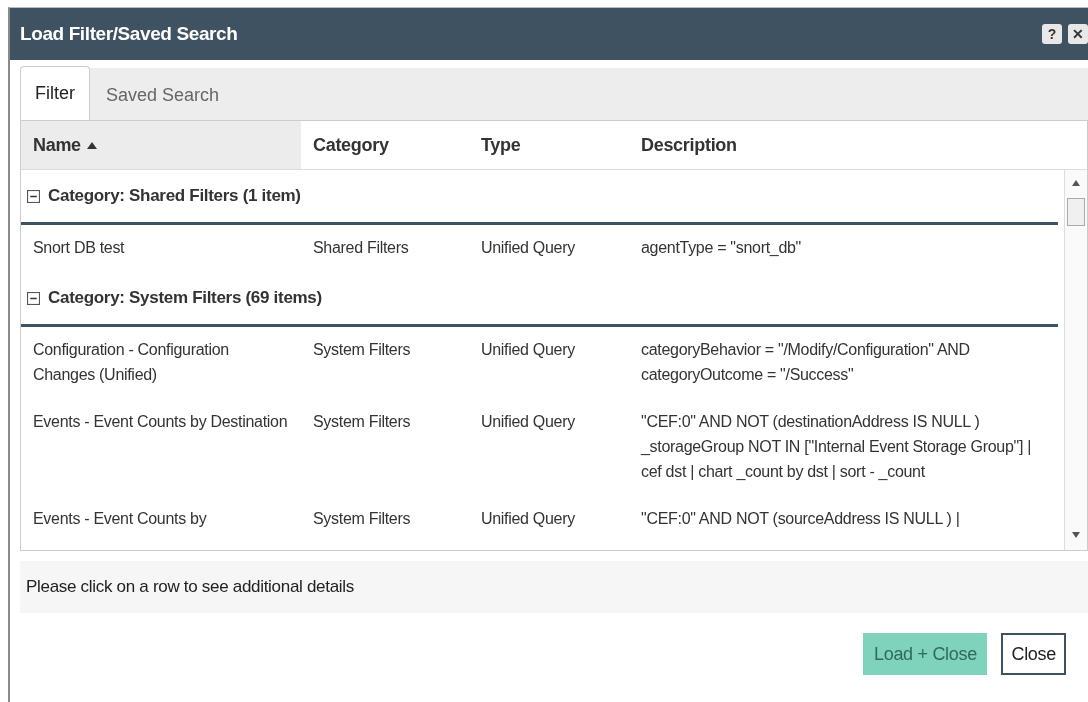 Image resolution: width=1088 pixels, height=702 pixels. What do you see at coordinates (549, 145) in the screenshot?
I see `column-header: Type` at bounding box center [549, 145].